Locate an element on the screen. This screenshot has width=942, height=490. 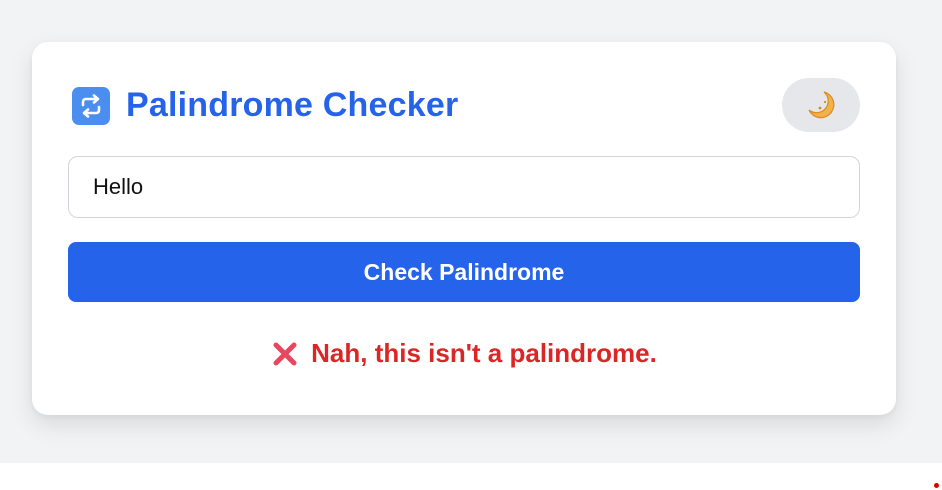
header: Palindrome Checker is located at coordinates (265, 105).